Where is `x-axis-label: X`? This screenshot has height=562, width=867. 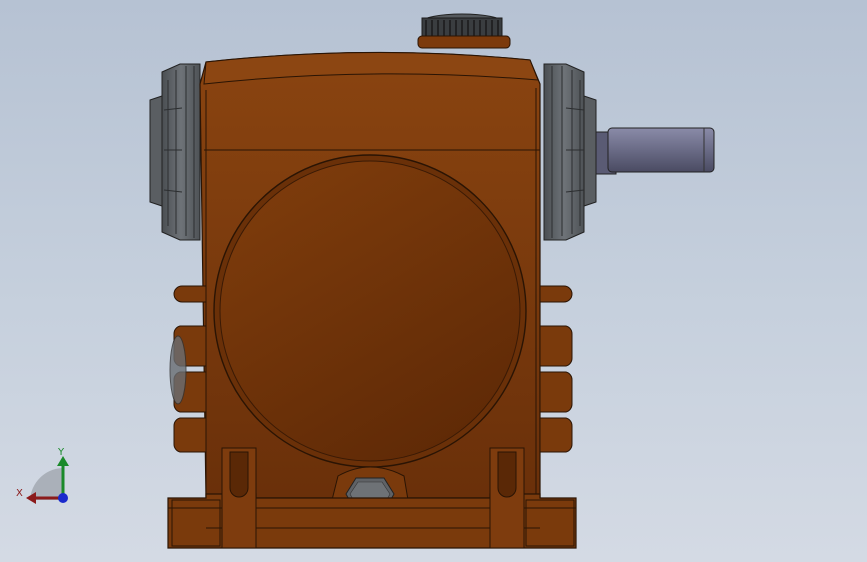 x-axis-label: X is located at coordinates (19, 493).